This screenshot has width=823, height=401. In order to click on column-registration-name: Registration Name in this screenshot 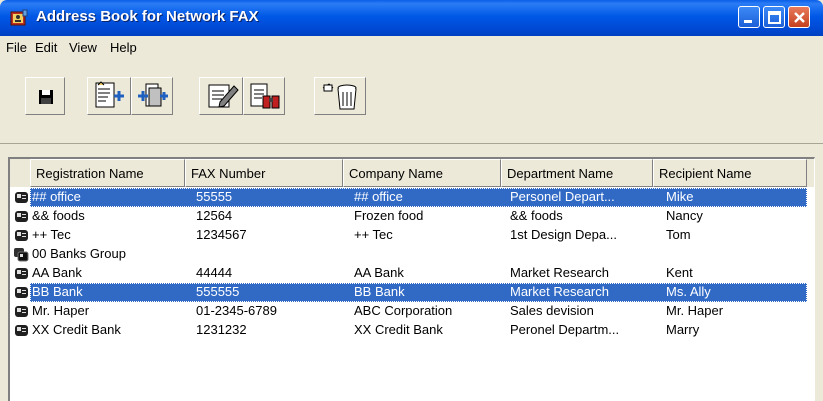, I will do `click(107, 173)`.